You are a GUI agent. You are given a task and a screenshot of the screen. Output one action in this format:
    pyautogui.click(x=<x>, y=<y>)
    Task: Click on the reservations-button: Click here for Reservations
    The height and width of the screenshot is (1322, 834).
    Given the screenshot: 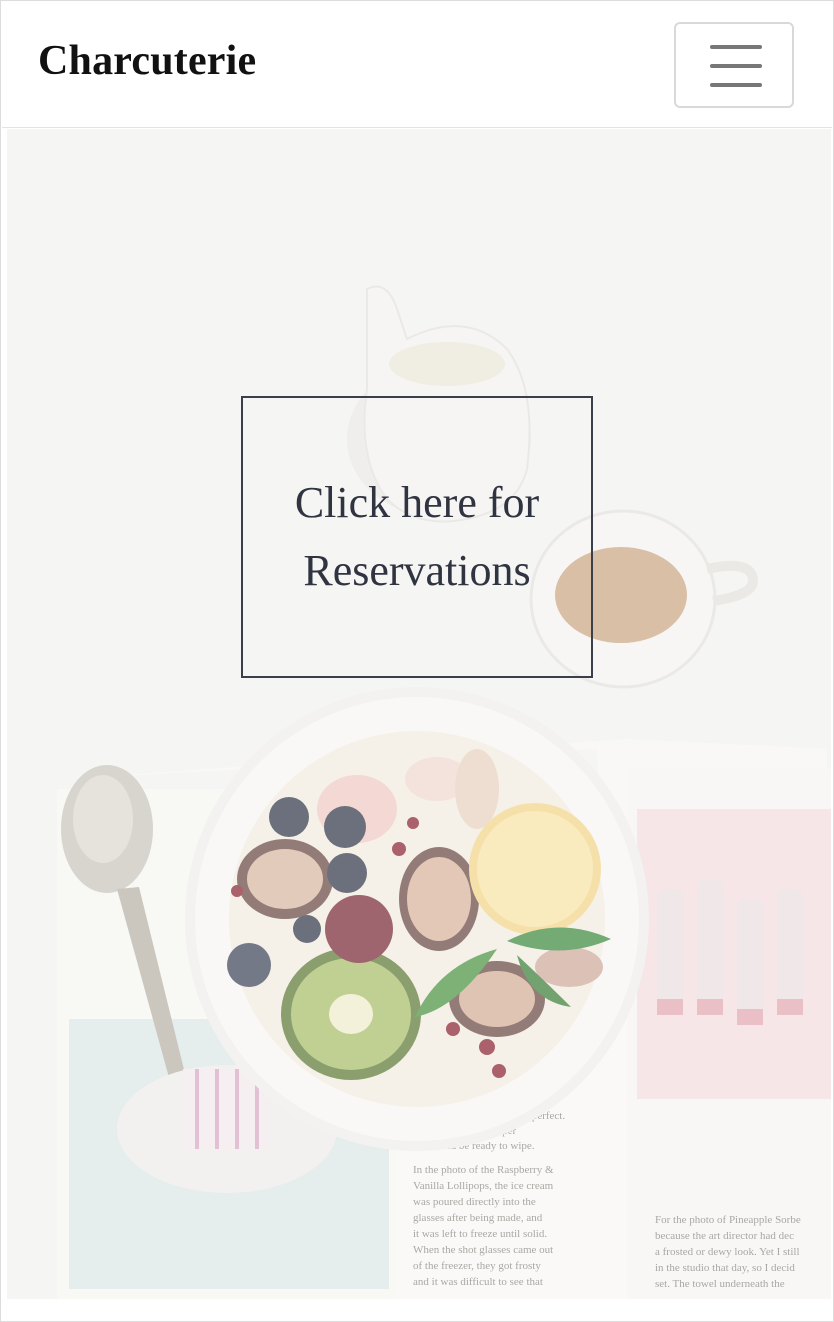 What is the action you would take?
    pyautogui.click(x=417, y=537)
    